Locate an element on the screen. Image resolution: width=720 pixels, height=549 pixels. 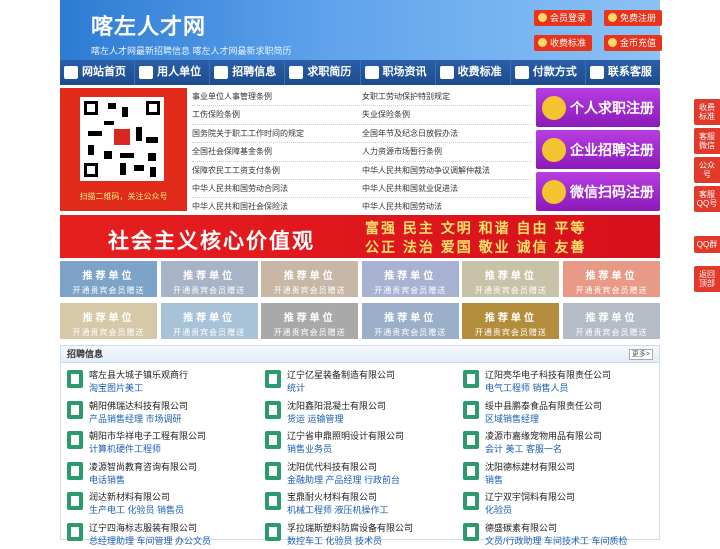
company-name: 辽宁四海标志服装有限公司 is located at coordinates (143, 527).